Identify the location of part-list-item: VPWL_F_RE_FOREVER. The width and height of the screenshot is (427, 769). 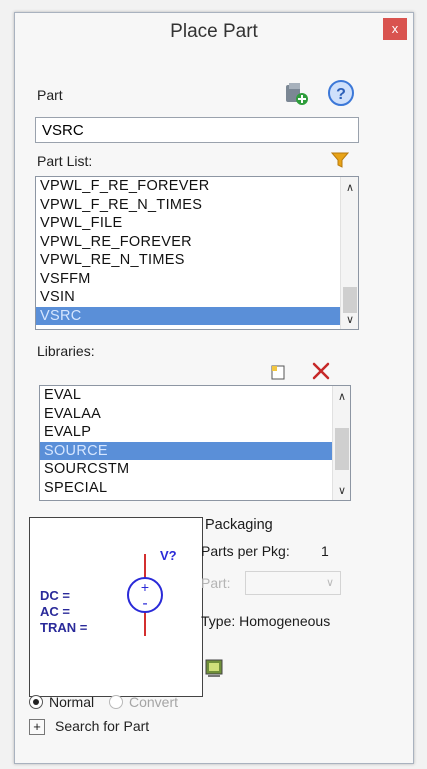
(197, 186).